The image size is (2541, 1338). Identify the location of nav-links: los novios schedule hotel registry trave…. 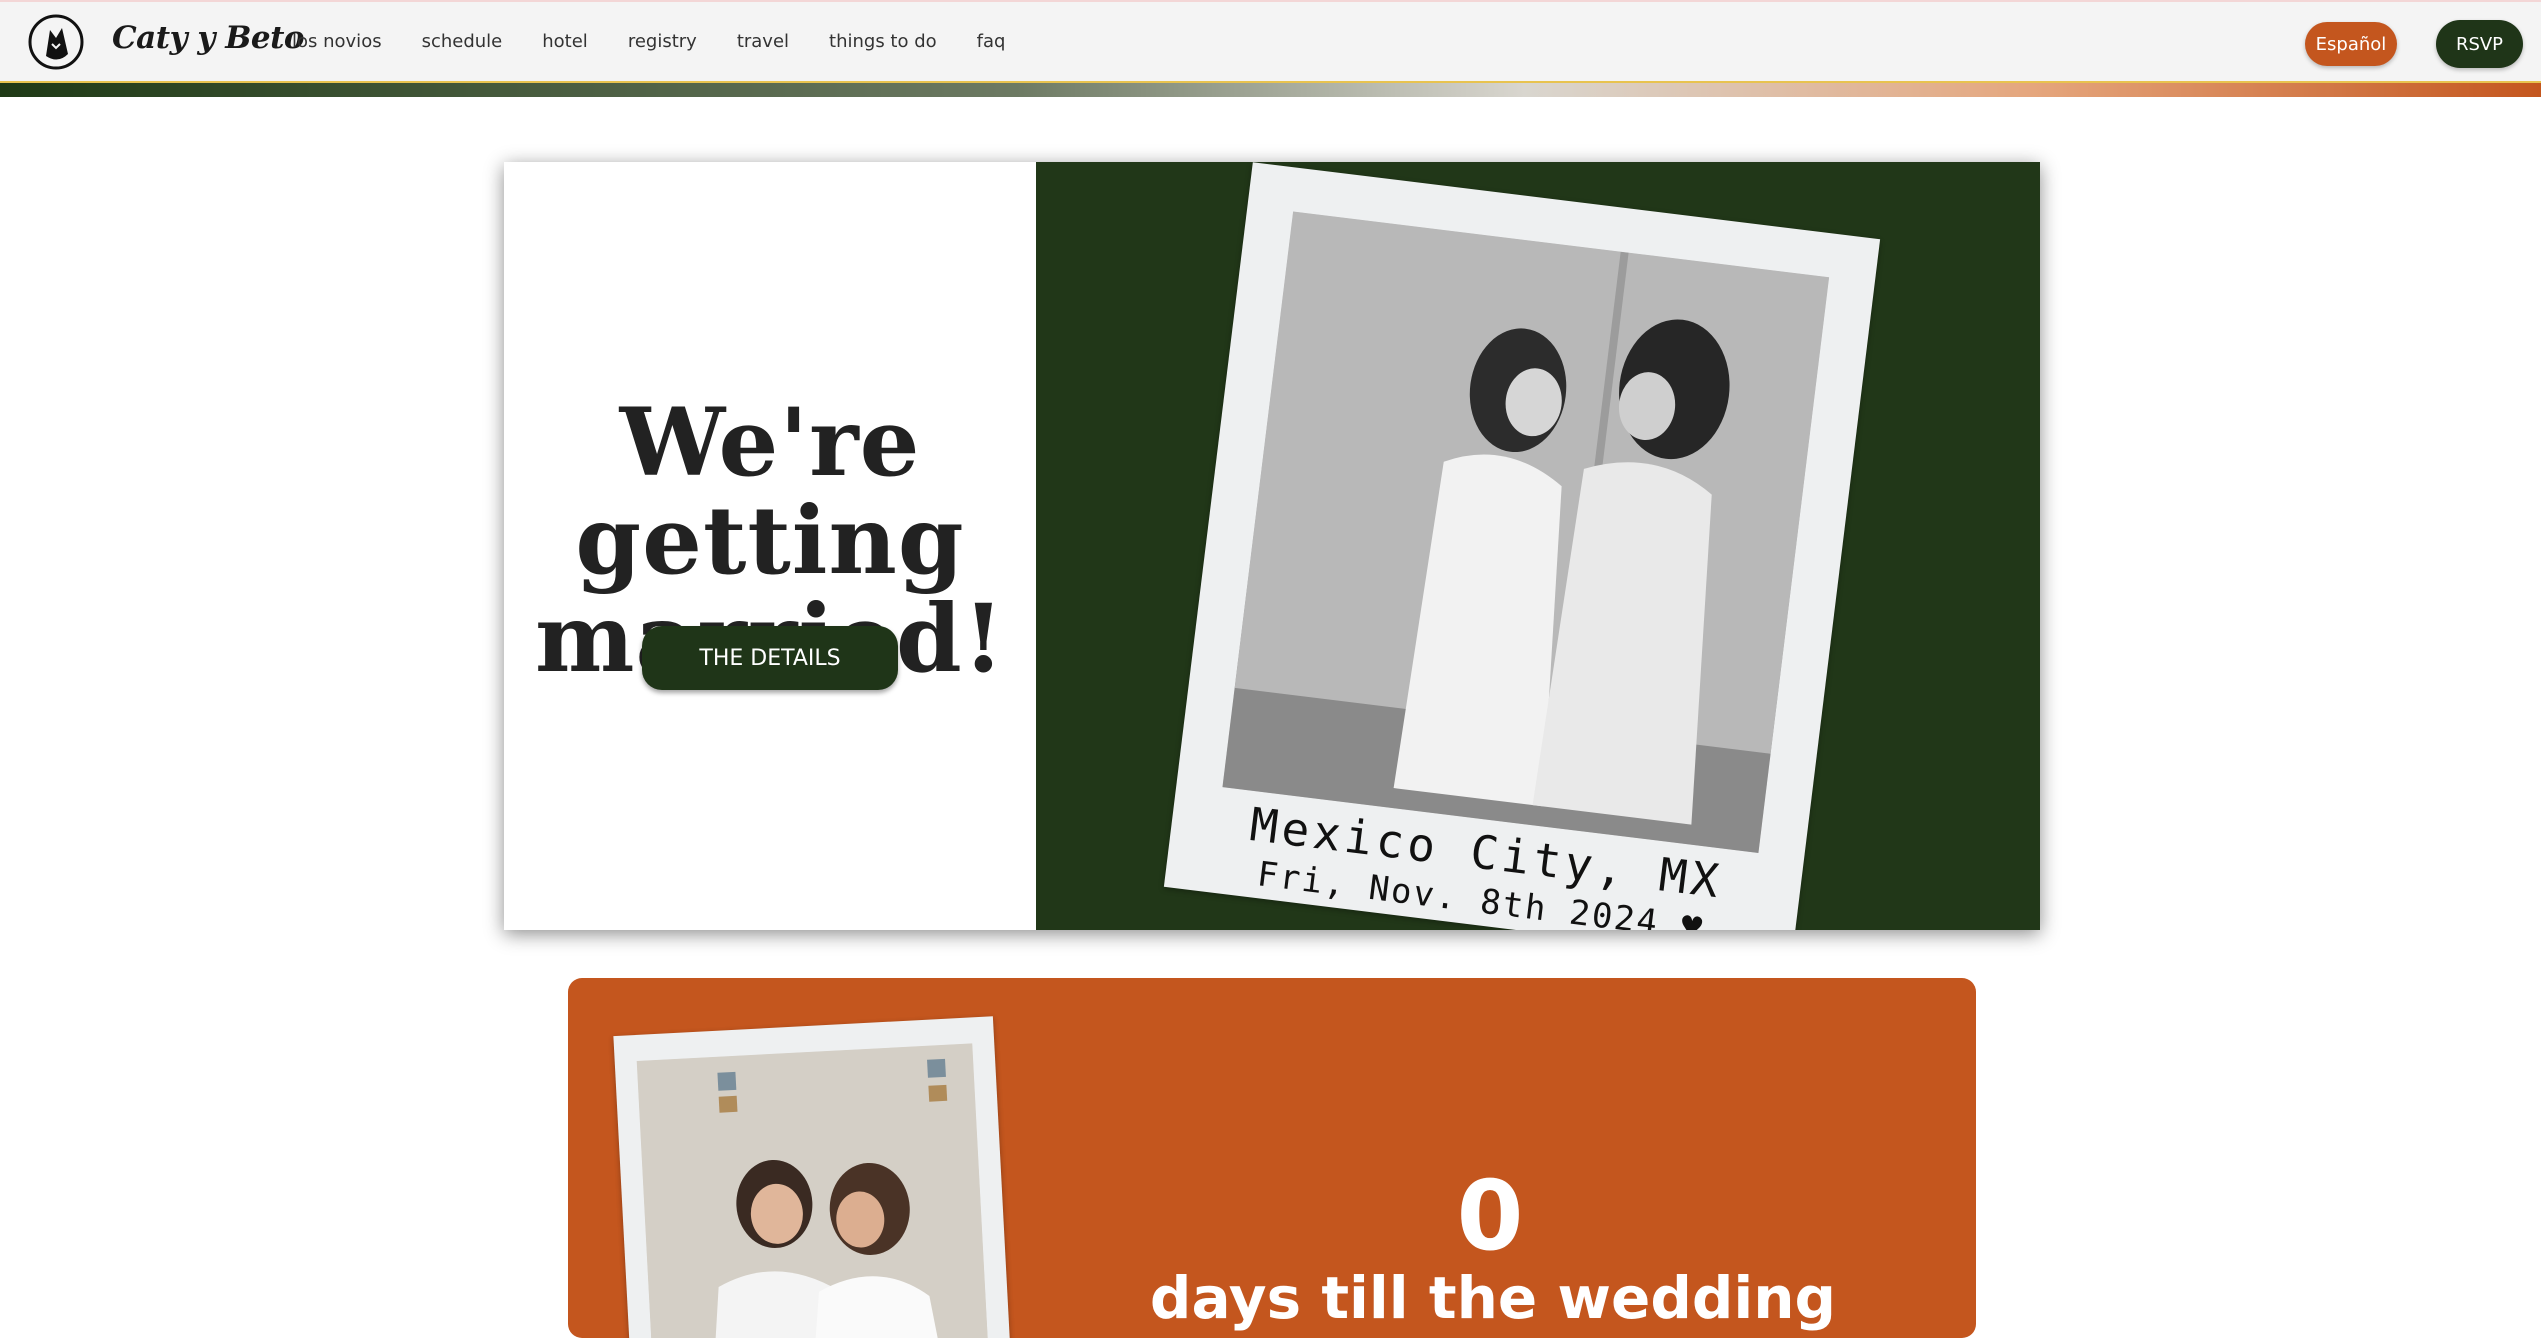
(668, 41).